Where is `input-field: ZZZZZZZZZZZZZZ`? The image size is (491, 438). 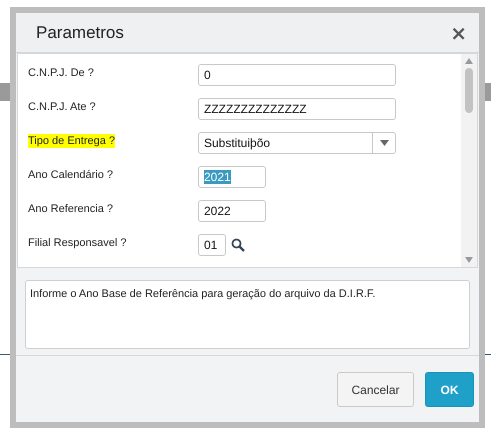
input-field: ZZZZZZZZZZZZZZ is located at coordinates (297, 109).